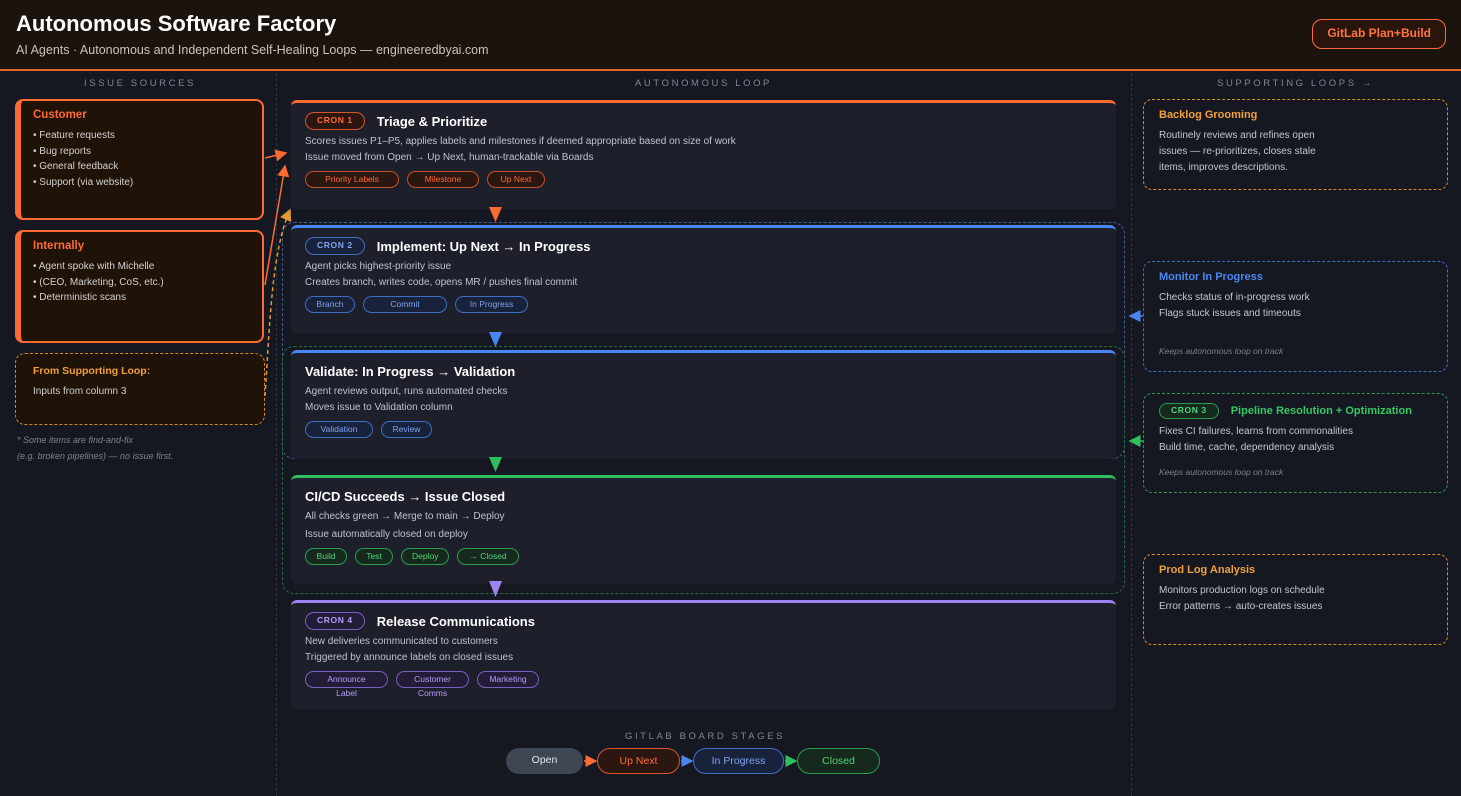  What do you see at coordinates (276, 155) in the screenshot?
I see `arrow-customer-to-triage` at bounding box center [276, 155].